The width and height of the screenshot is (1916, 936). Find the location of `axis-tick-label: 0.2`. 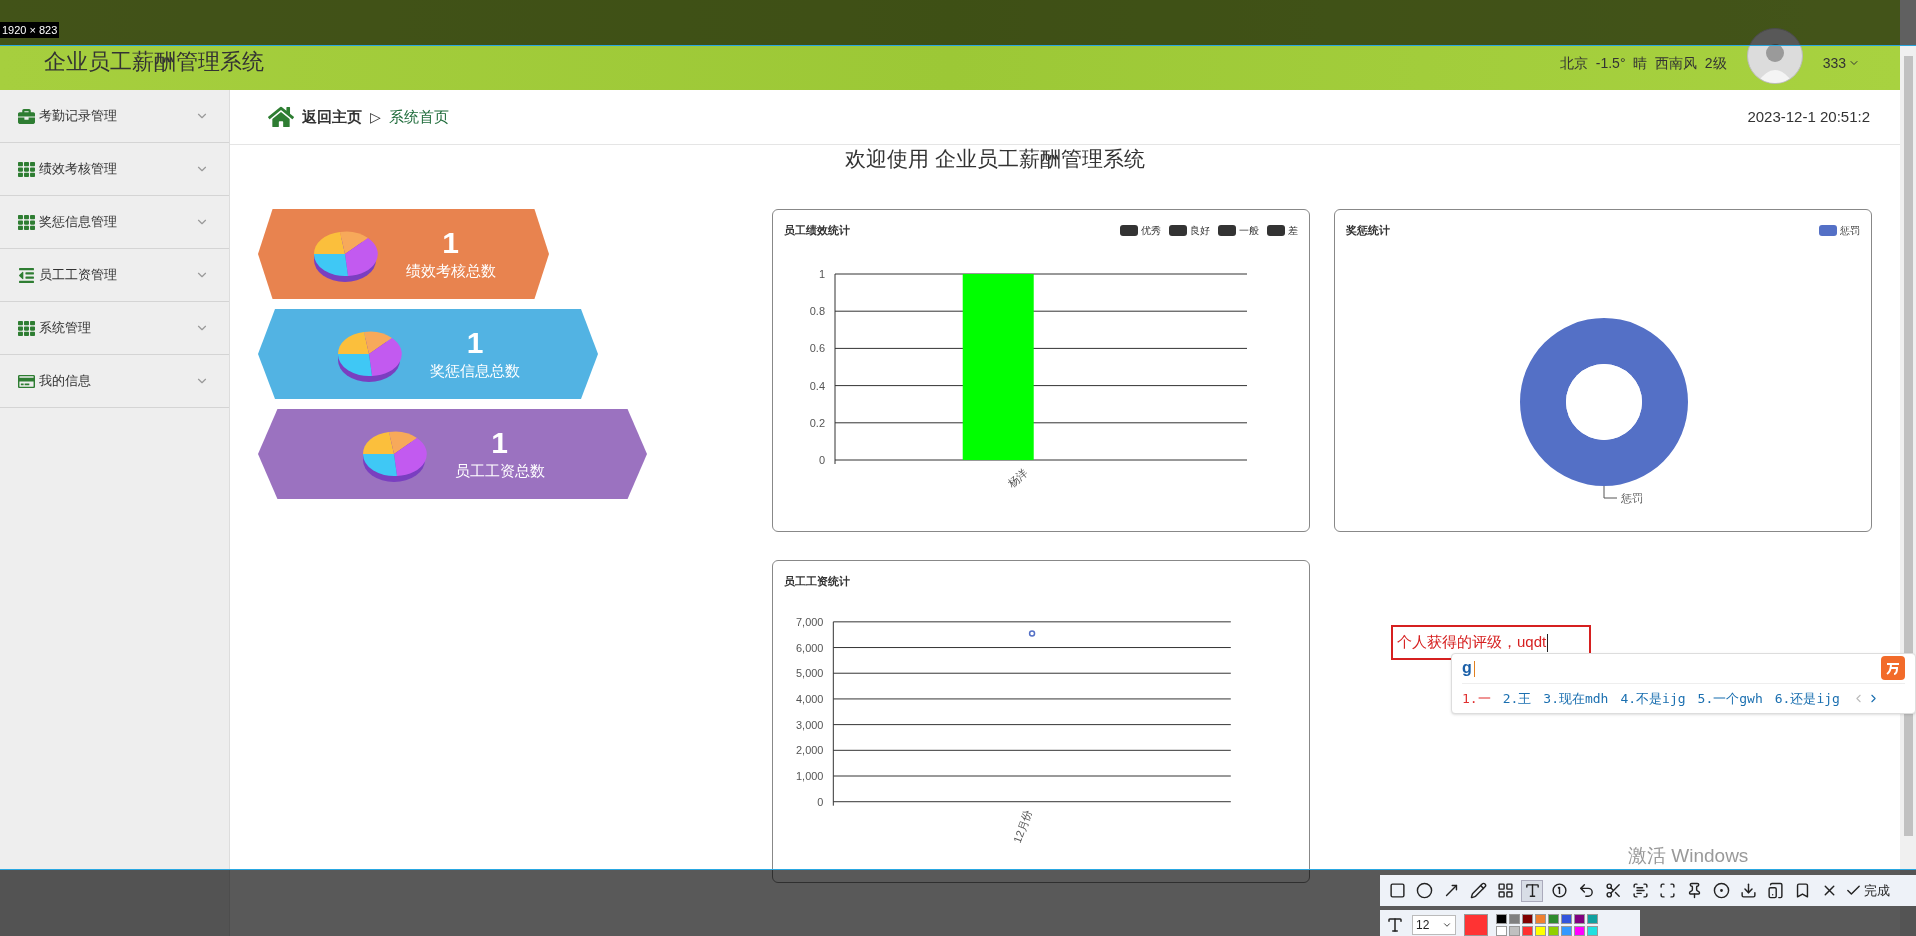

axis-tick-label: 0.2 is located at coordinates (817, 422).